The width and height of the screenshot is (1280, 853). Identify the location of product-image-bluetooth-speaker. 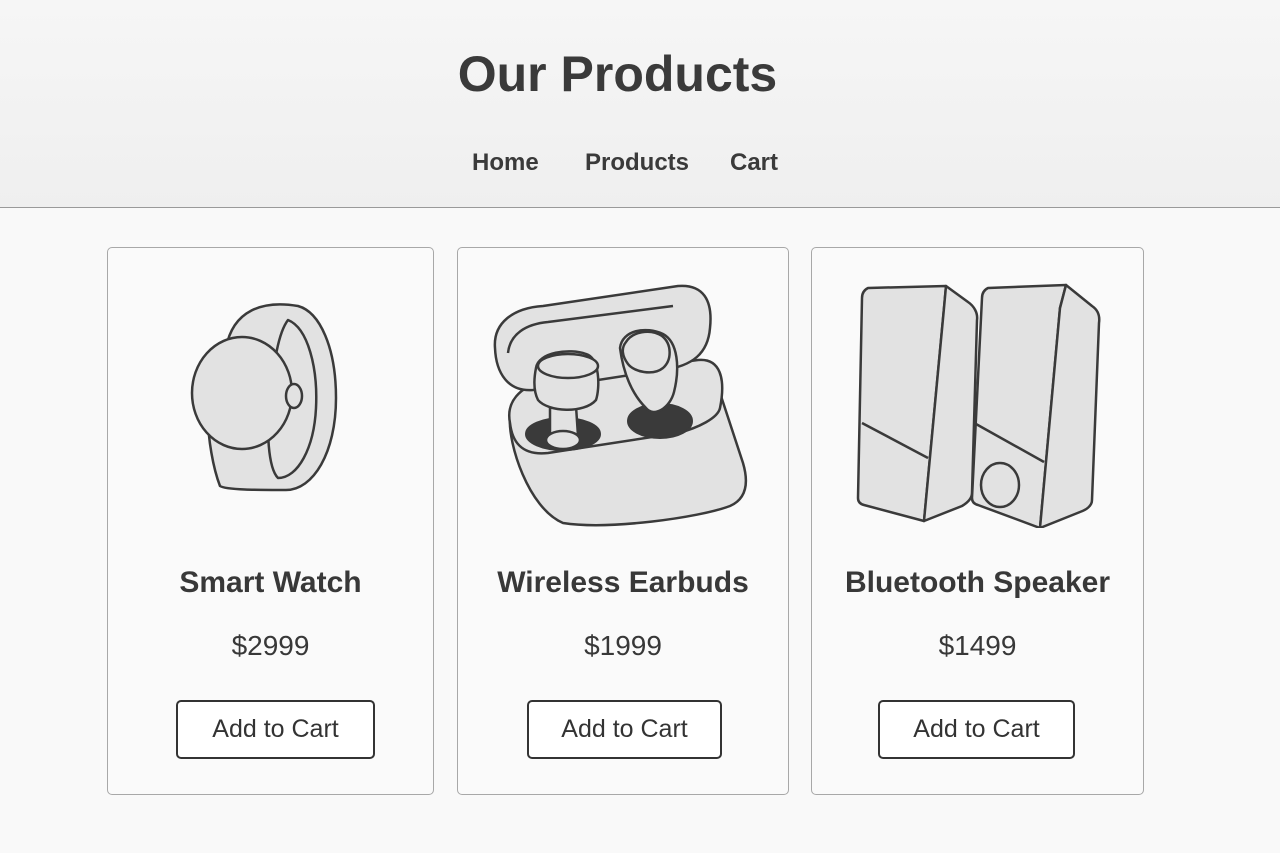
(977, 403).